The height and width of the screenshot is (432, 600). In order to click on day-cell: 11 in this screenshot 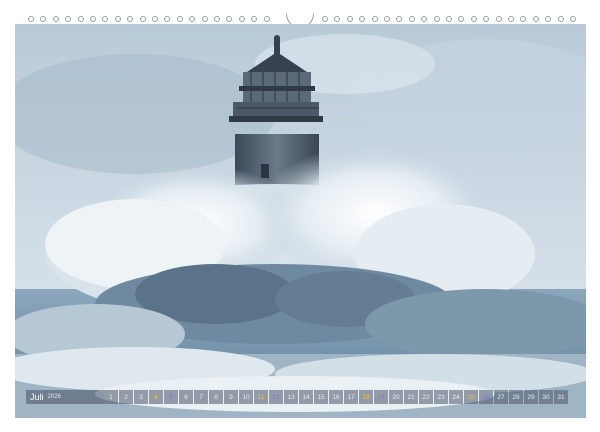, I will do `click(261, 397)`.